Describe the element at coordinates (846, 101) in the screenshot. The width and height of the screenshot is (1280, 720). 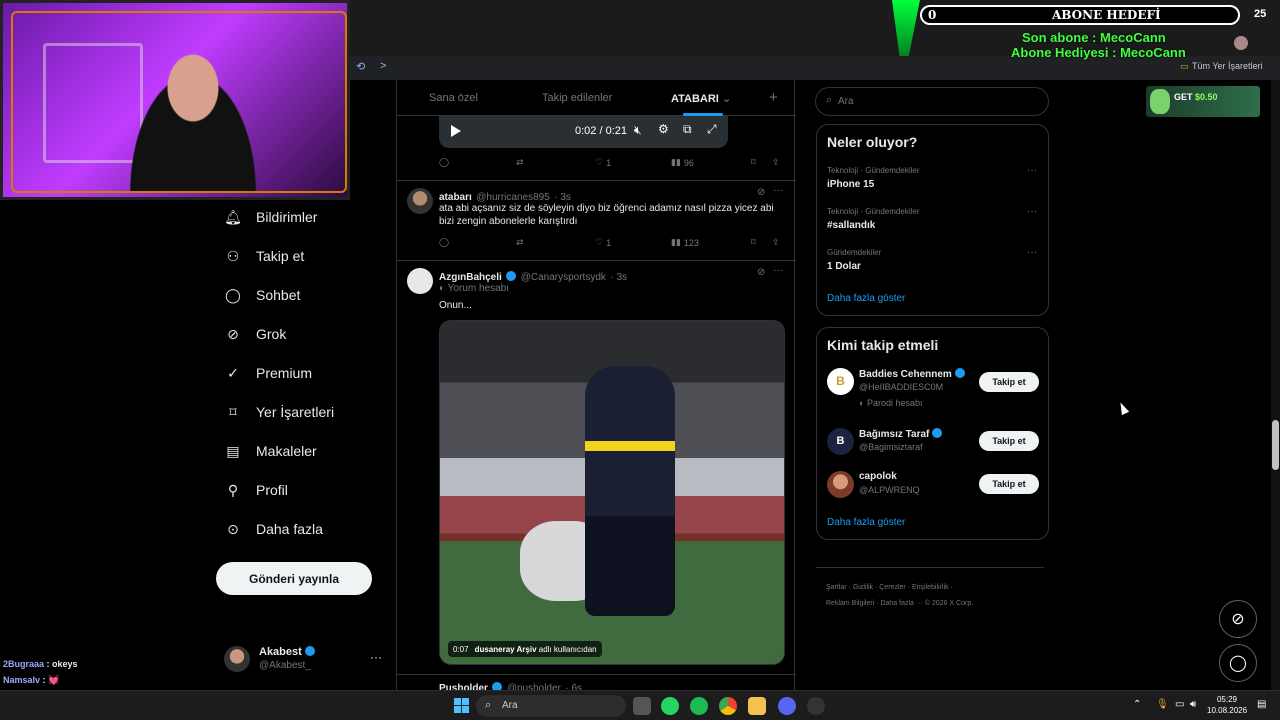
I see `search-input: Ara` at that location.